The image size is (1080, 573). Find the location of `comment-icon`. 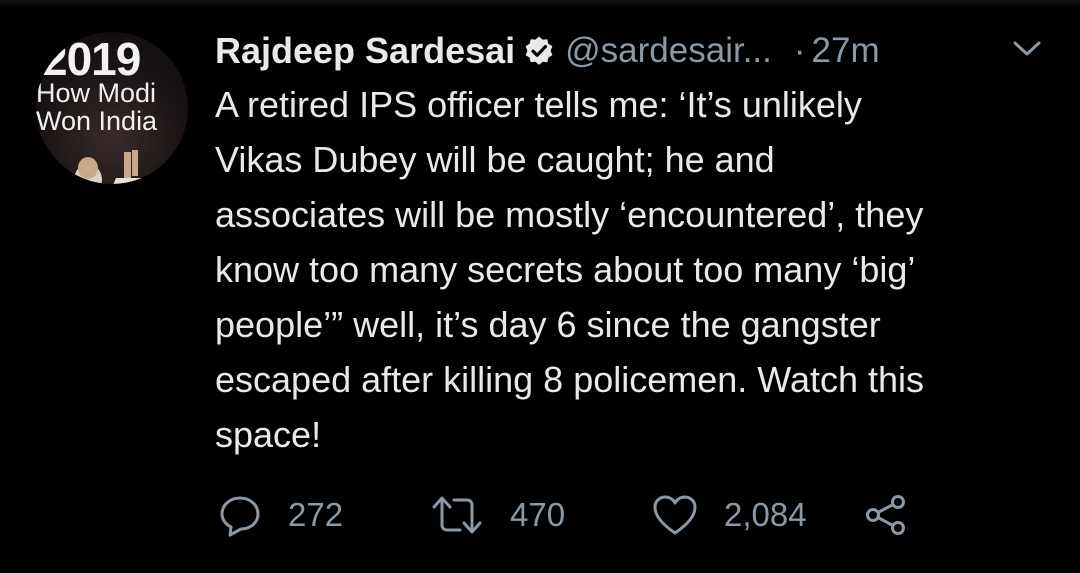

comment-icon is located at coordinates (240, 516).